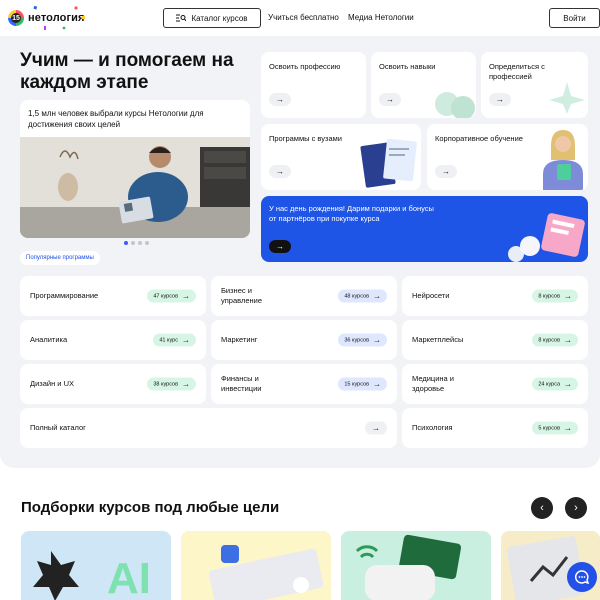 This screenshot has height=600, width=600. I want to click on course-count-badge: 36 курсов →, so click(362, 340).